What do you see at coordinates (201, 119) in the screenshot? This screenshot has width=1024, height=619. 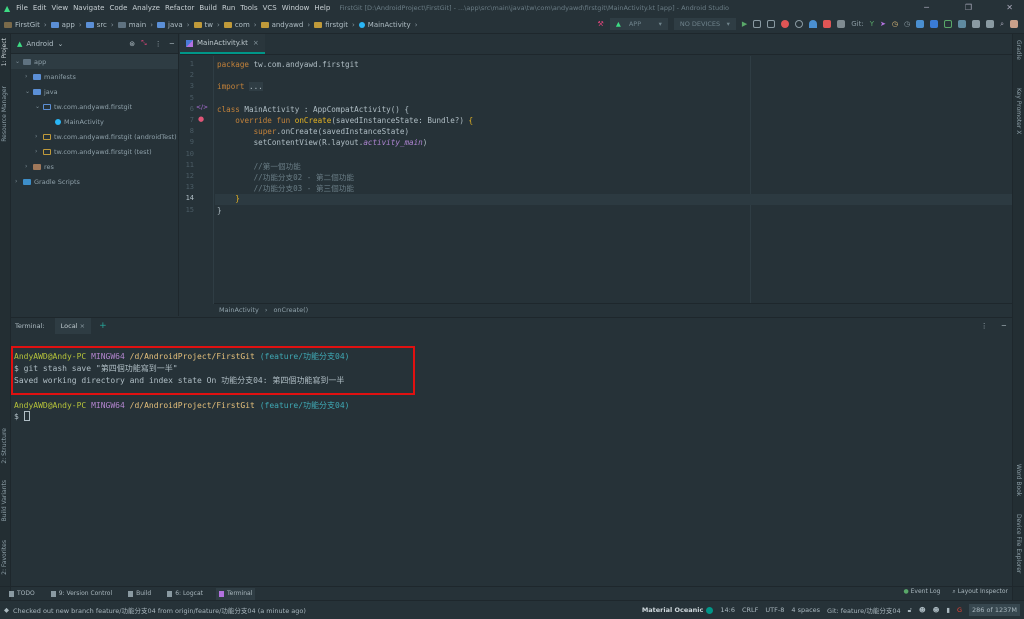 I see `override-marker-icon: ●` at bounding box center [201, 119].